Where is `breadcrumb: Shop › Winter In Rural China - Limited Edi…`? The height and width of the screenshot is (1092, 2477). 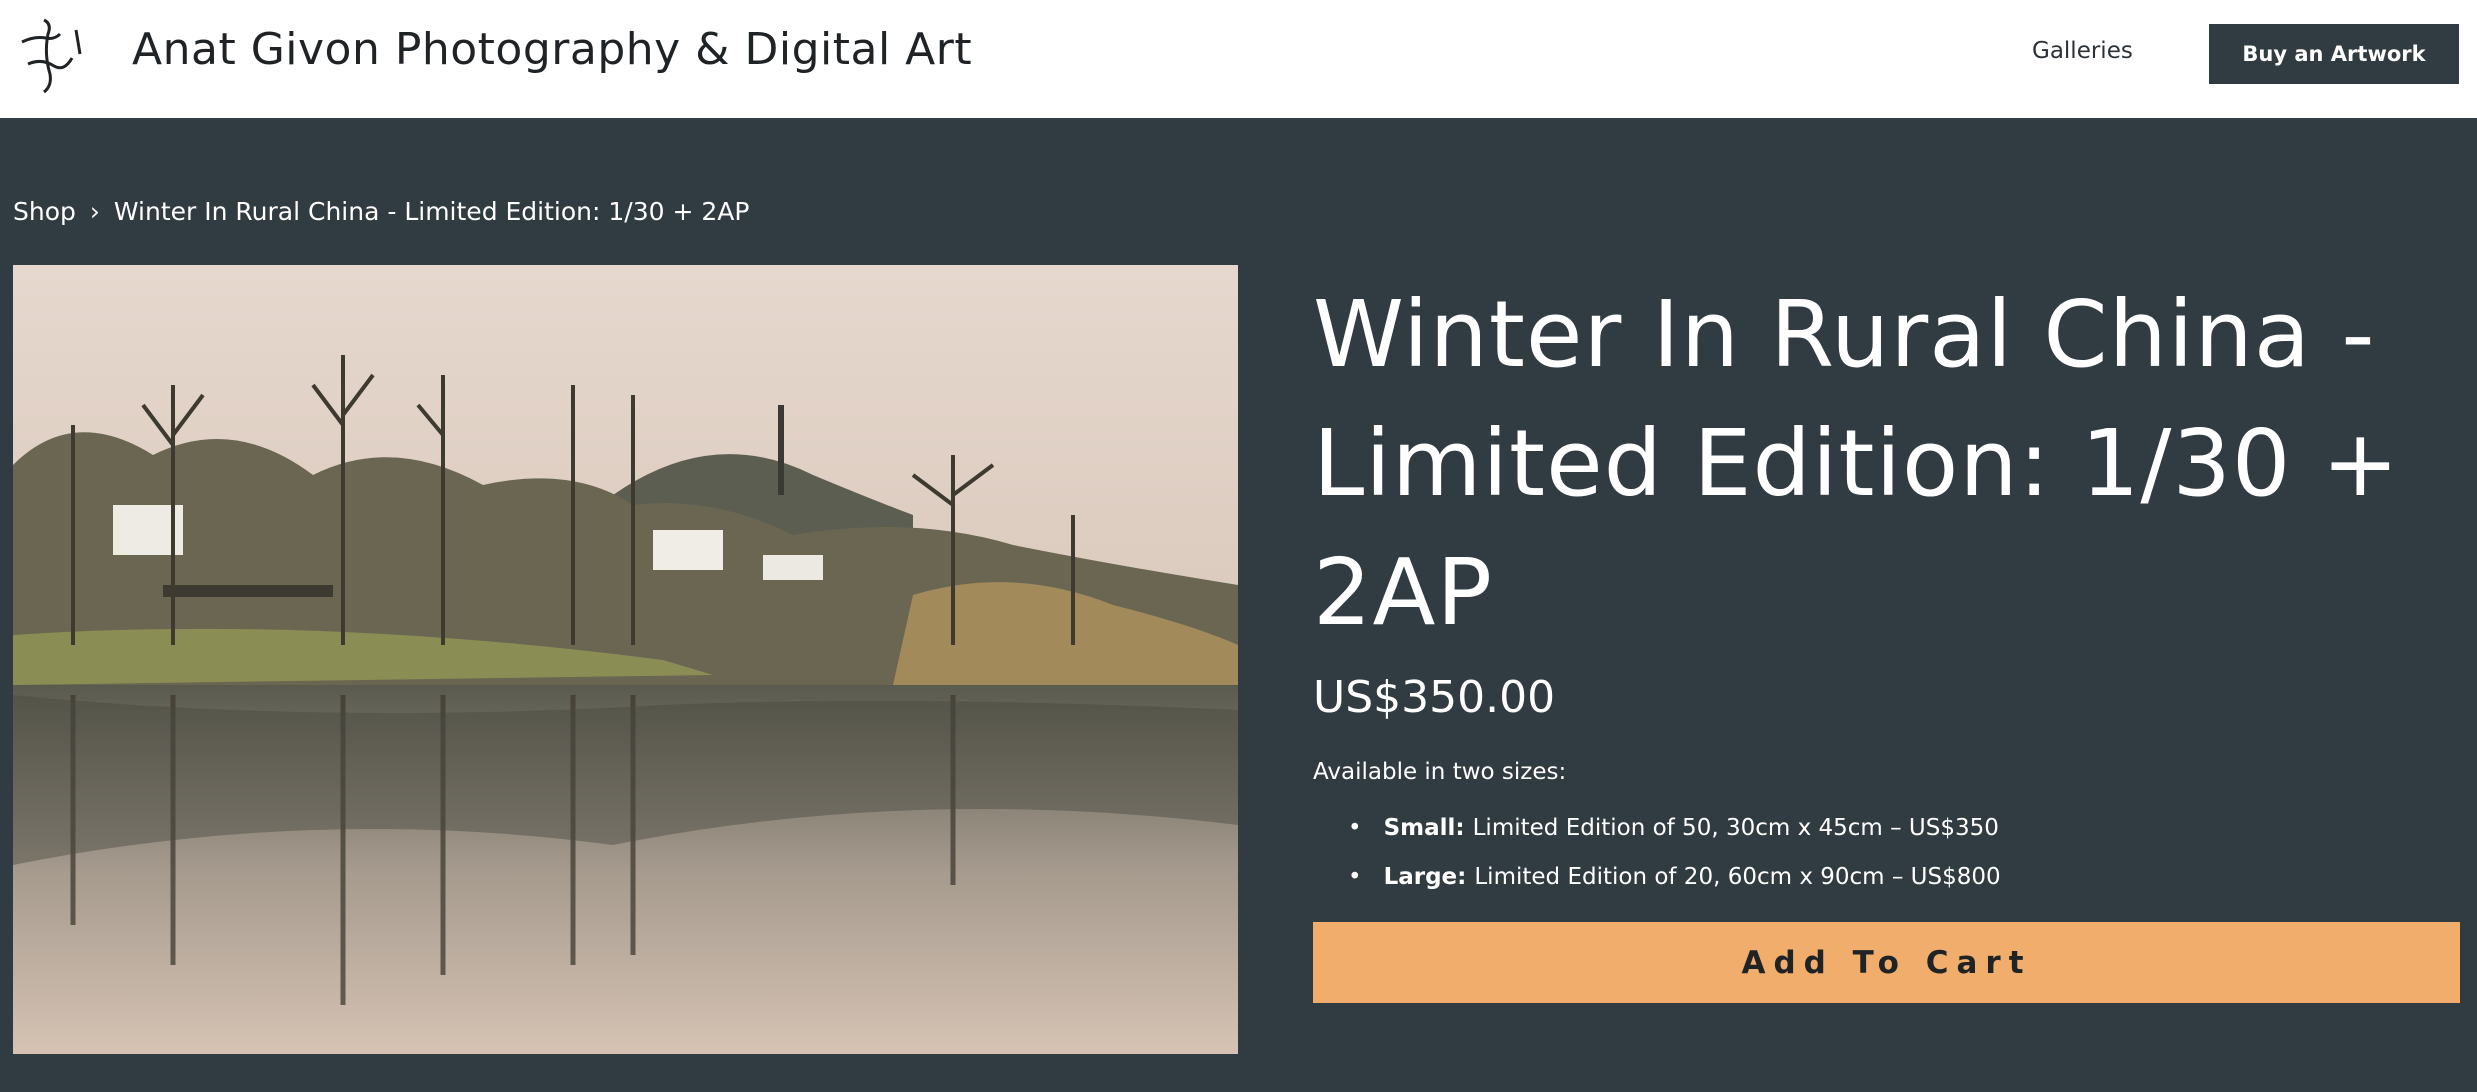
breadcrumb: Shop › Winter In Rural China - Limited Edi… is located at coordinates (381, 211).